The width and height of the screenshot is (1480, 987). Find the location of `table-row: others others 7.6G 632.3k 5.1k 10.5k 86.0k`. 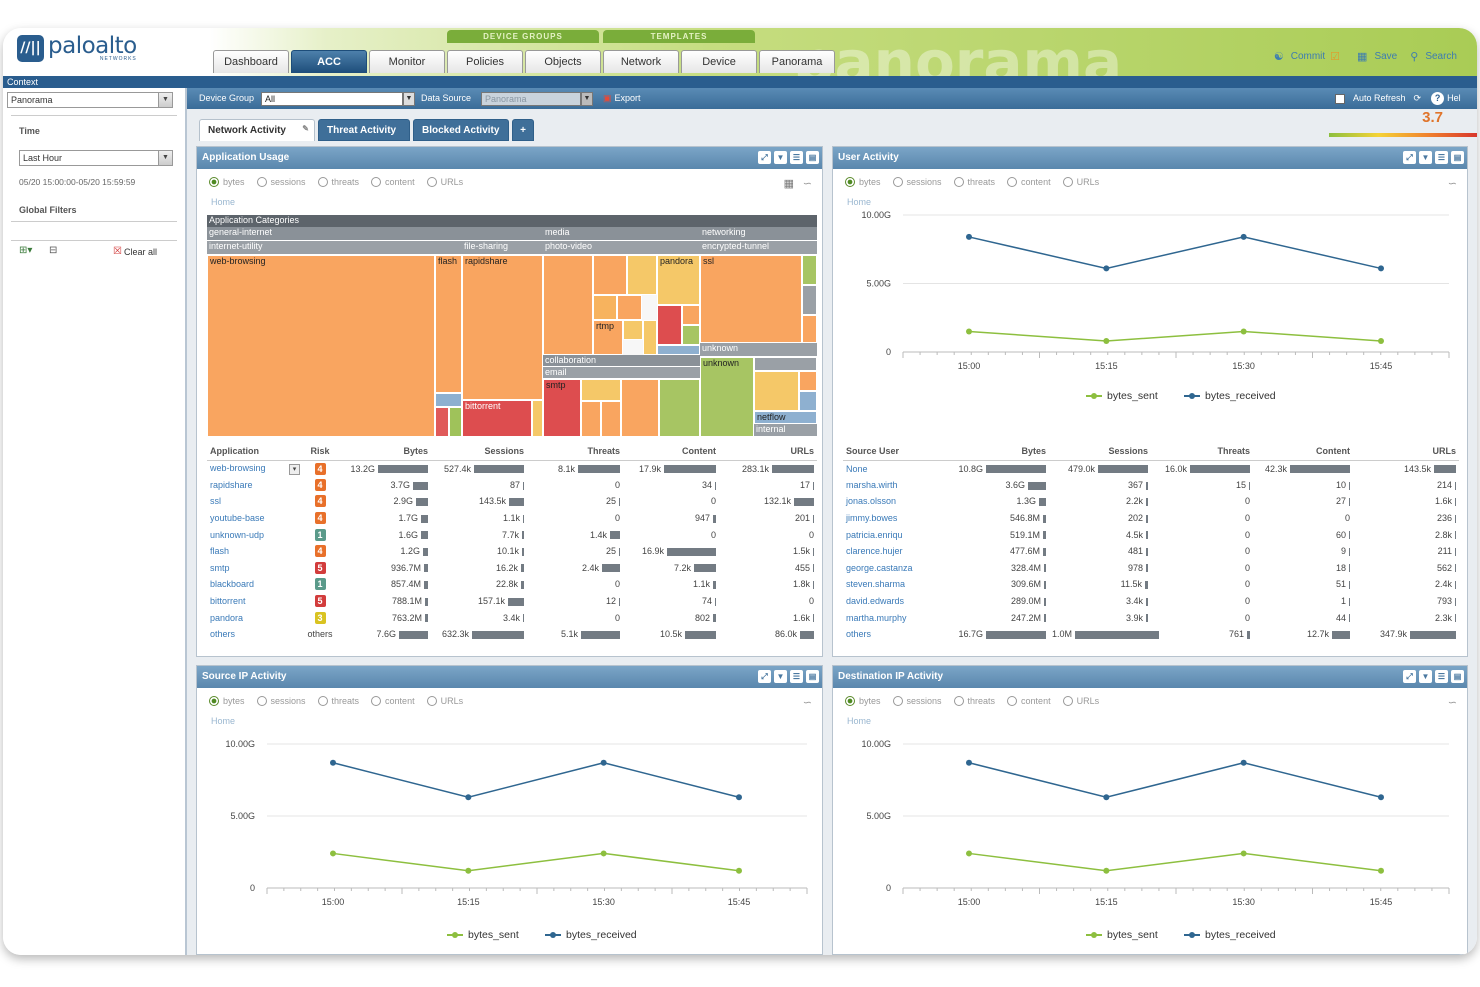

table-row: others others 7.6G 632.3k 5.1k 10.5k 86.0k is located at coordinates (512, 634).